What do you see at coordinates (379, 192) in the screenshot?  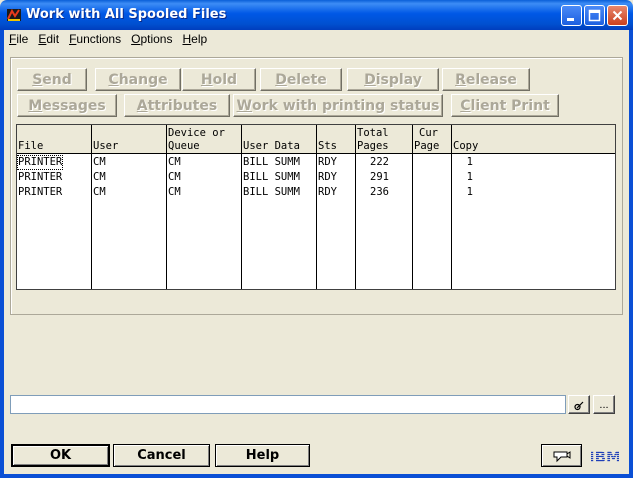 I see `cell-total-pages: 236` at bounding box center [379, 192].